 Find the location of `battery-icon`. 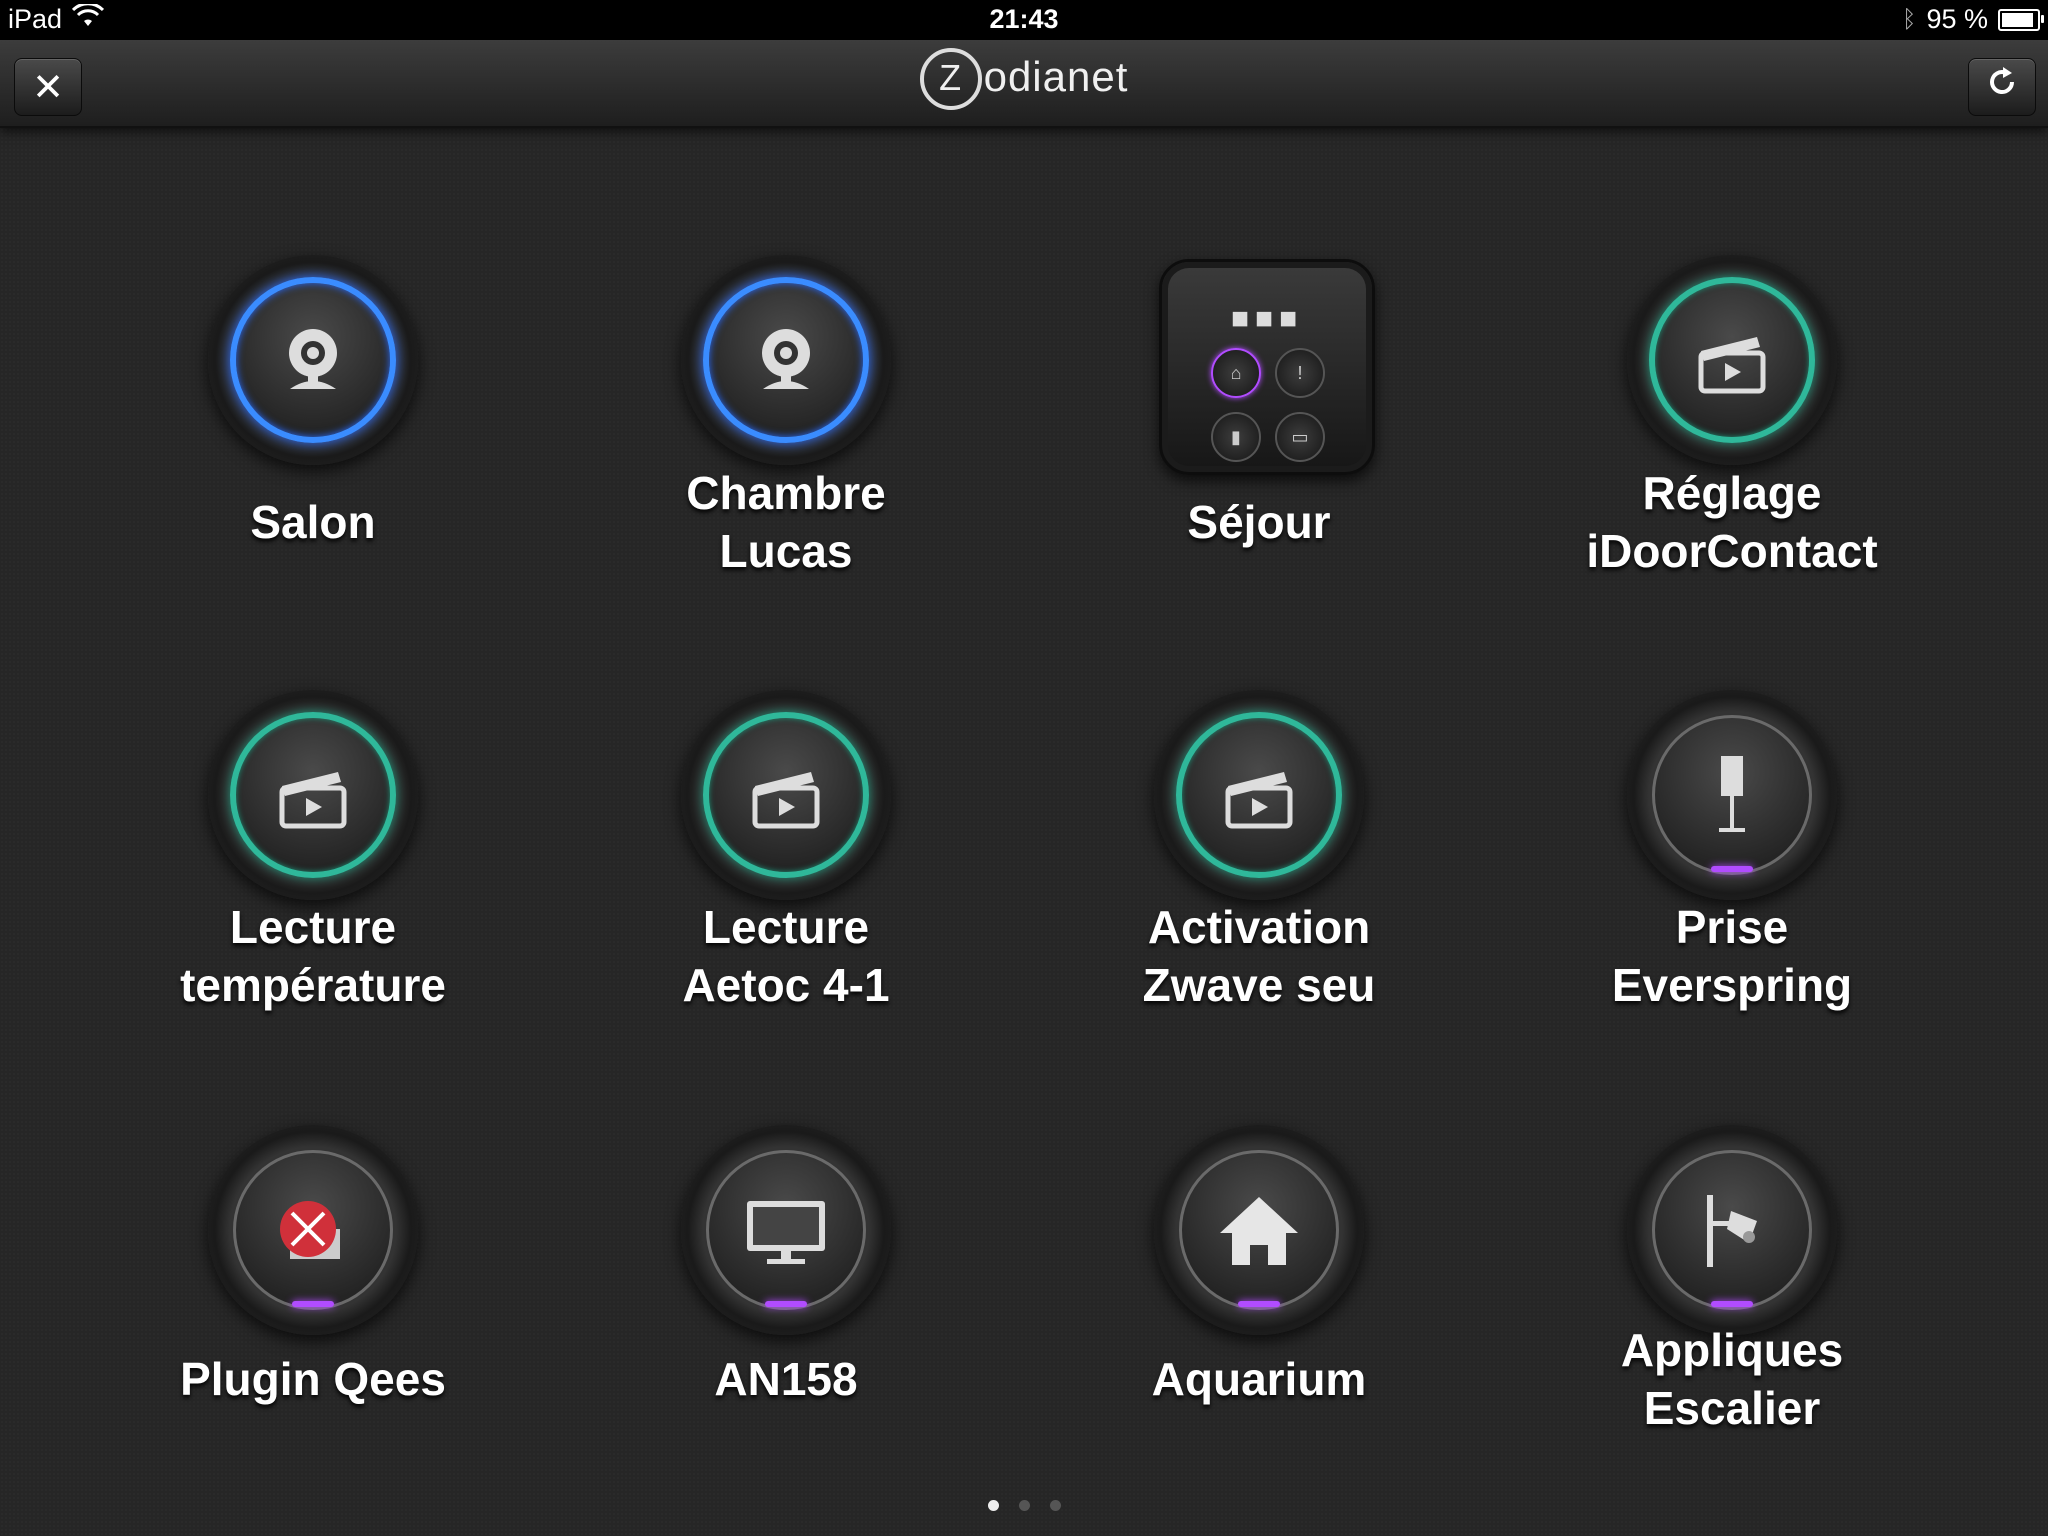

battery-icon is located at coordinates (2021, 19).